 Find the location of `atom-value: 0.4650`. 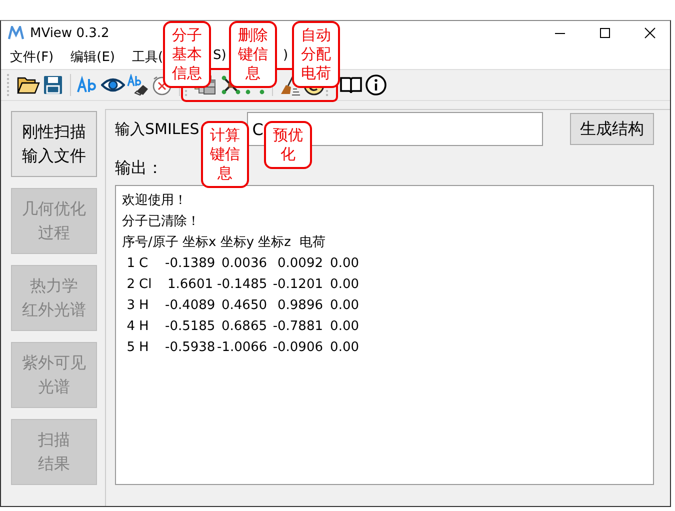

atom-value: 0.4650 is located at coordinates (243, 306).